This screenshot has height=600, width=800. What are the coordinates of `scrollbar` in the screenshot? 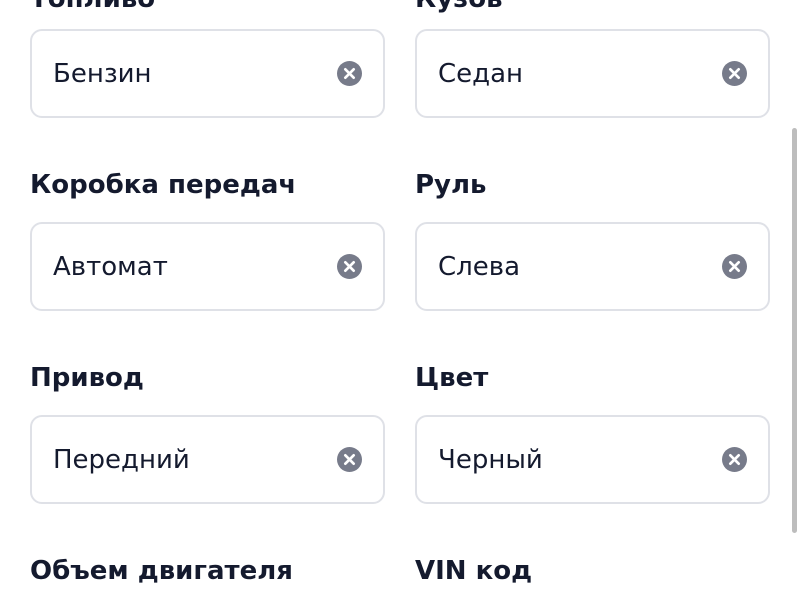 It's located at (794, 330).